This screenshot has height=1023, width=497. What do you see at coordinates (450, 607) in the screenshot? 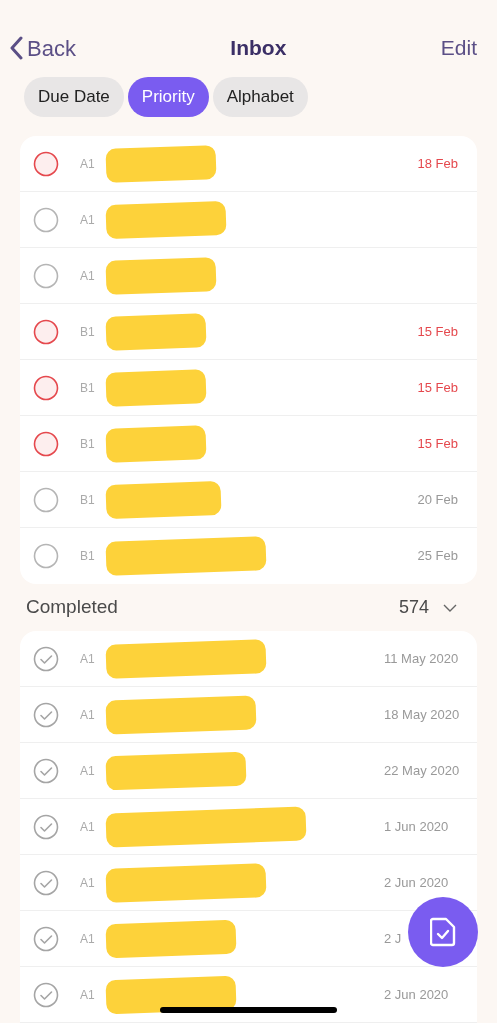
I see `chevron-icon` at bounding box center [450, 607].